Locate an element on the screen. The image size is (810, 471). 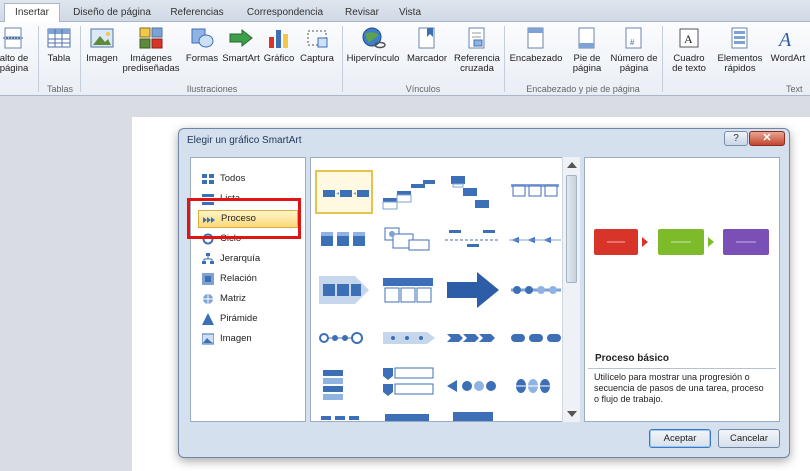
layout-timeline is located at coordinates (472, 240).